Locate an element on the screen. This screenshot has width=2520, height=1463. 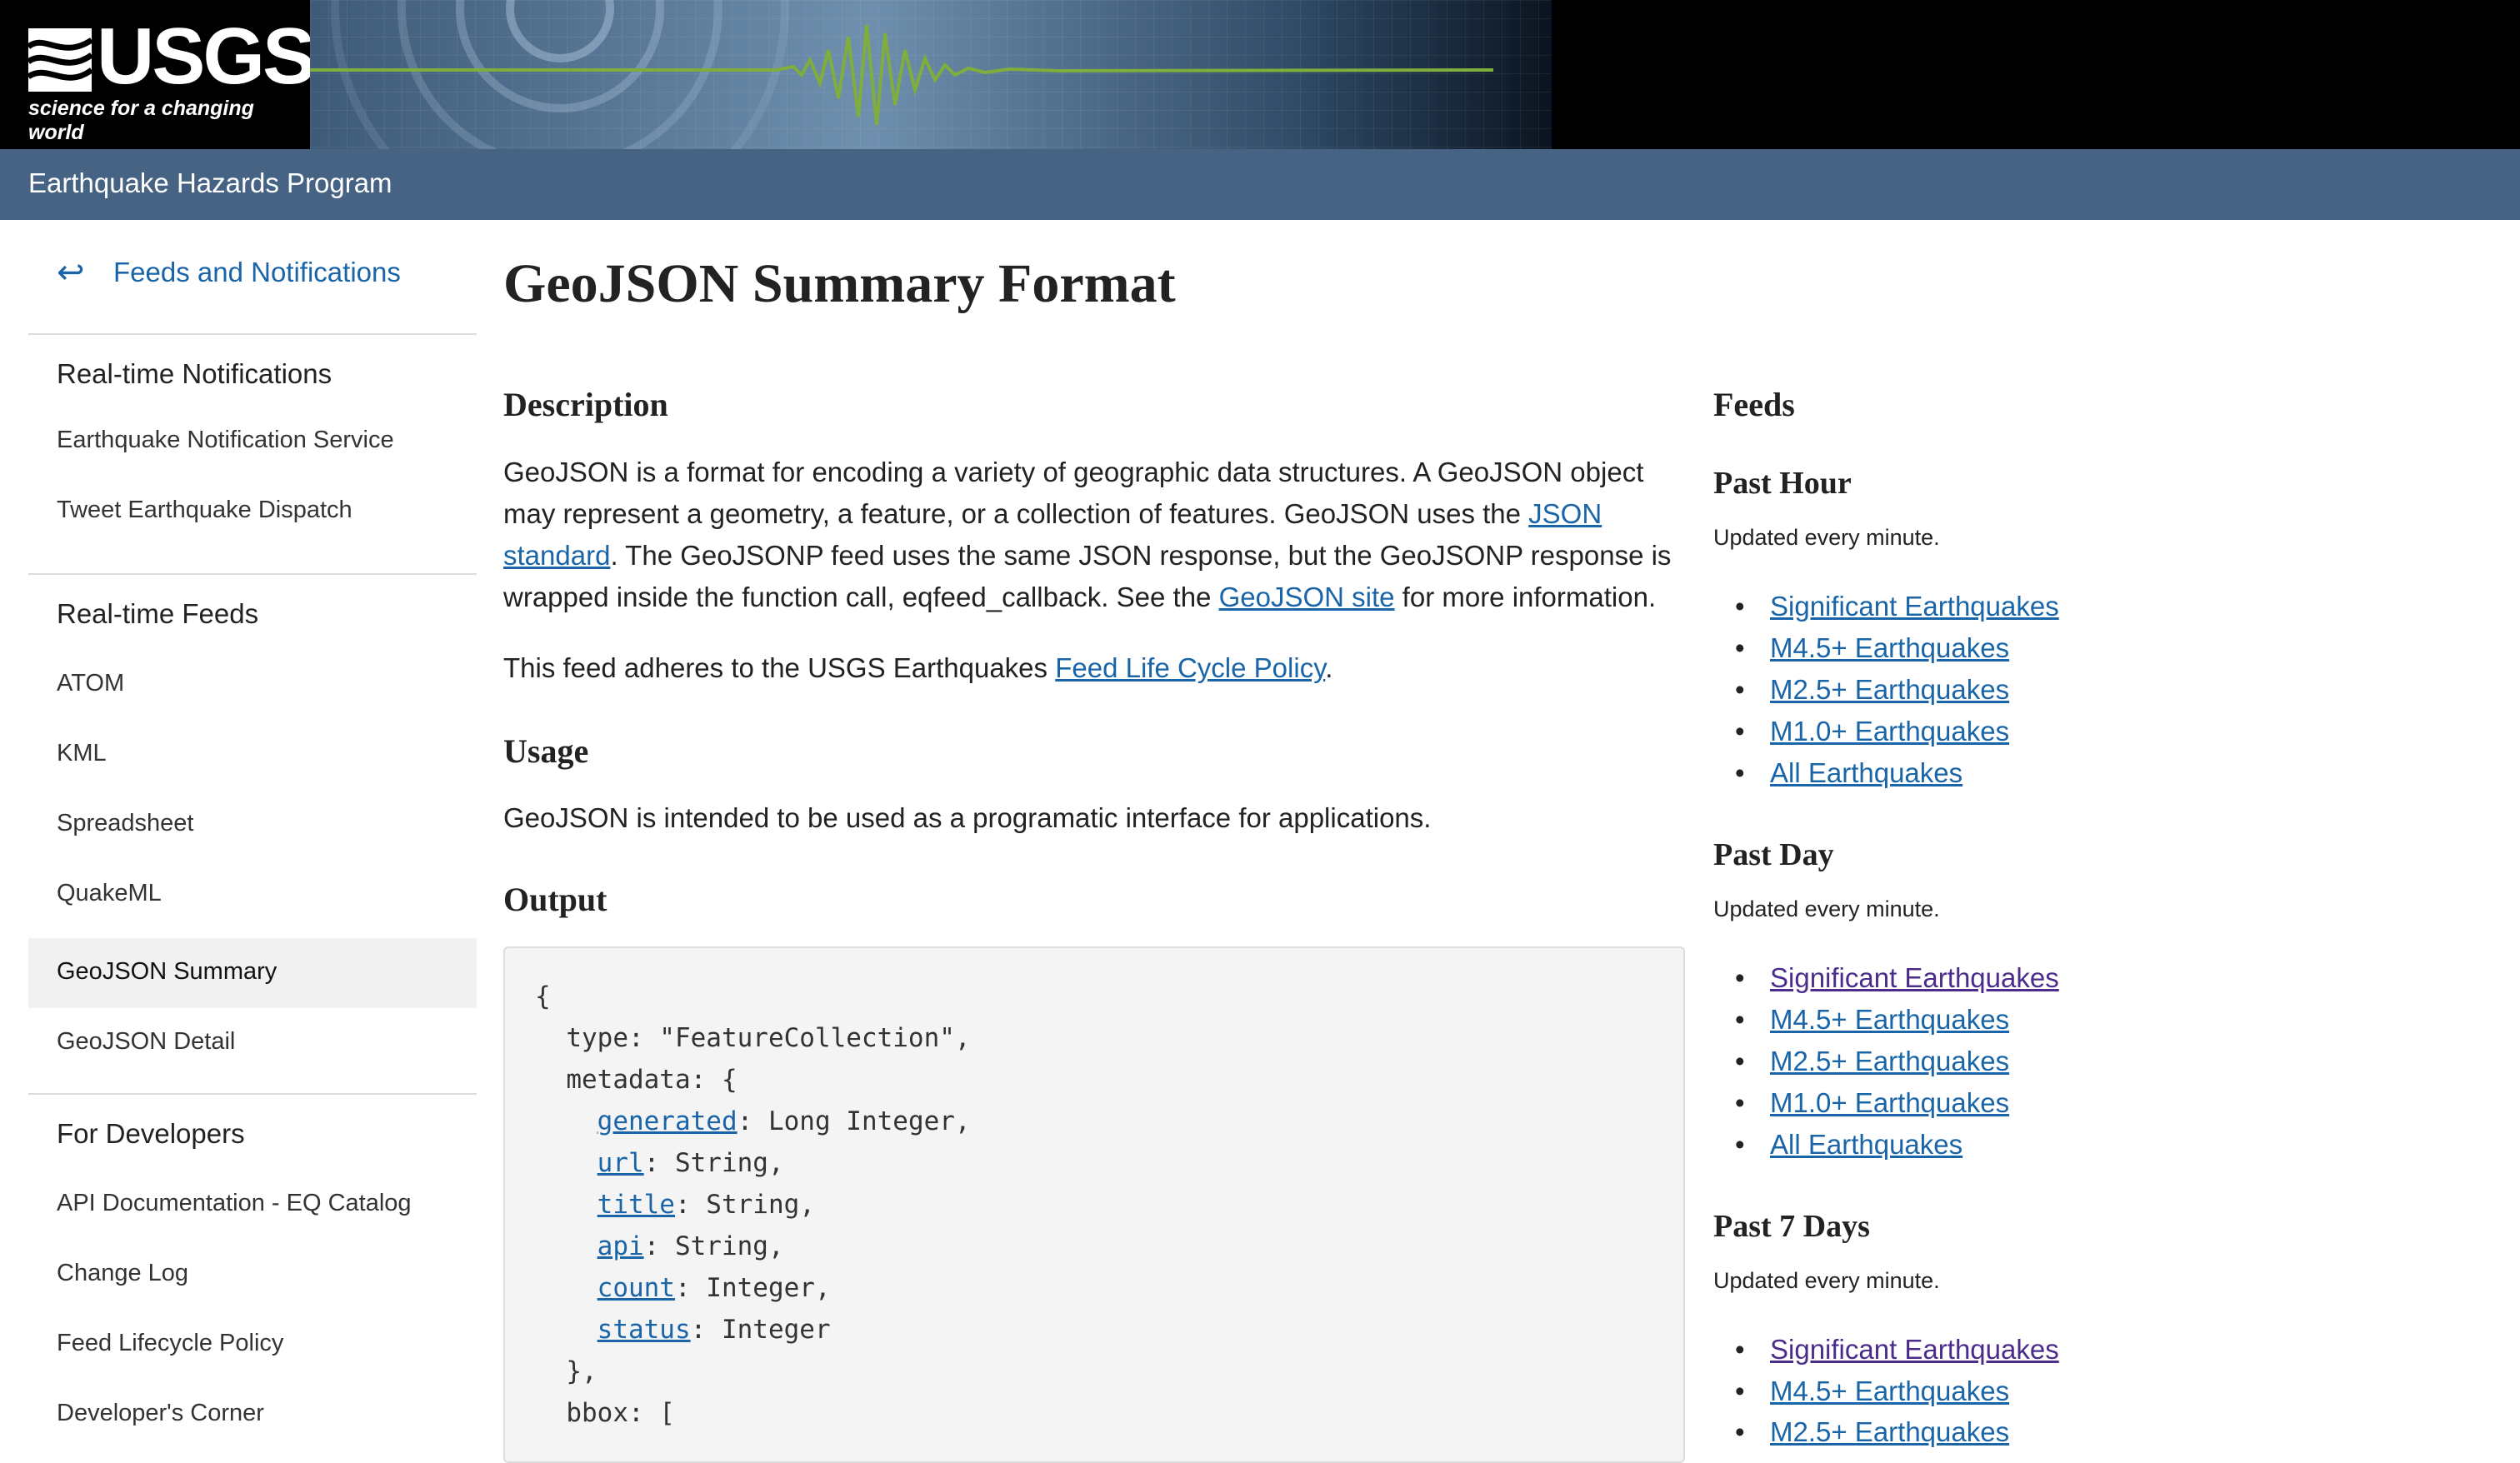
sidebar-item-geojson-detail: GeoJSON Detail is located at coordinates (252, 1043).